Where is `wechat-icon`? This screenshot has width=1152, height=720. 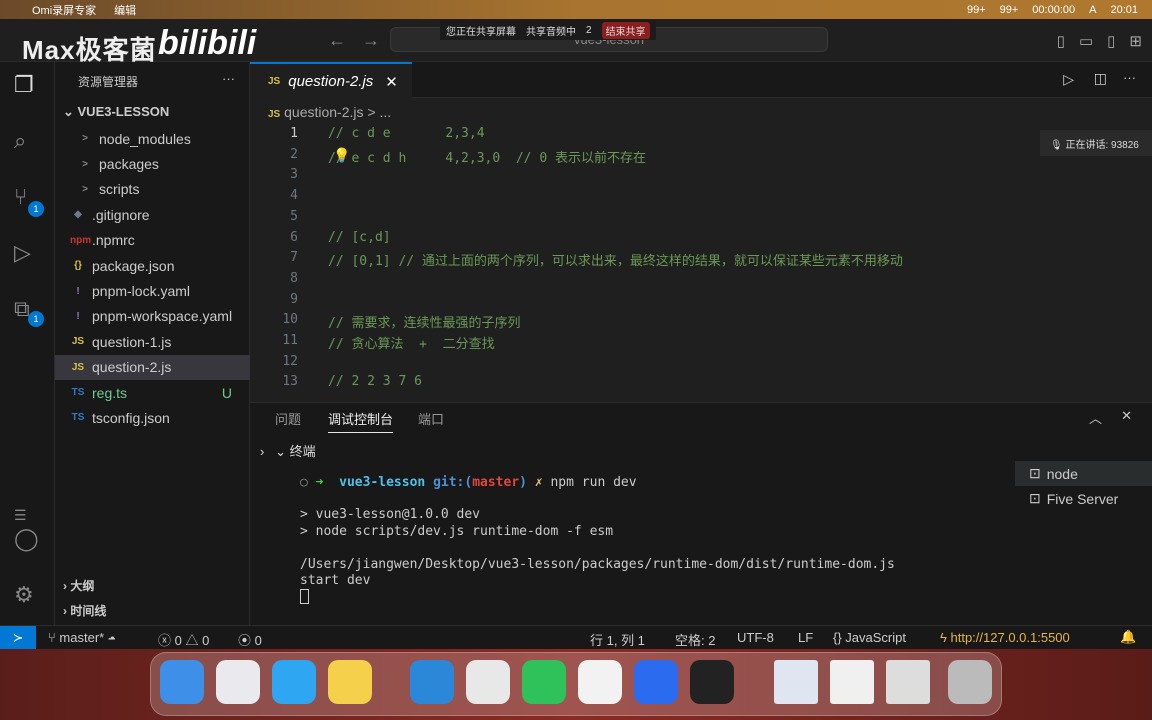 wechat-icon is located at coordinates (544, 682).